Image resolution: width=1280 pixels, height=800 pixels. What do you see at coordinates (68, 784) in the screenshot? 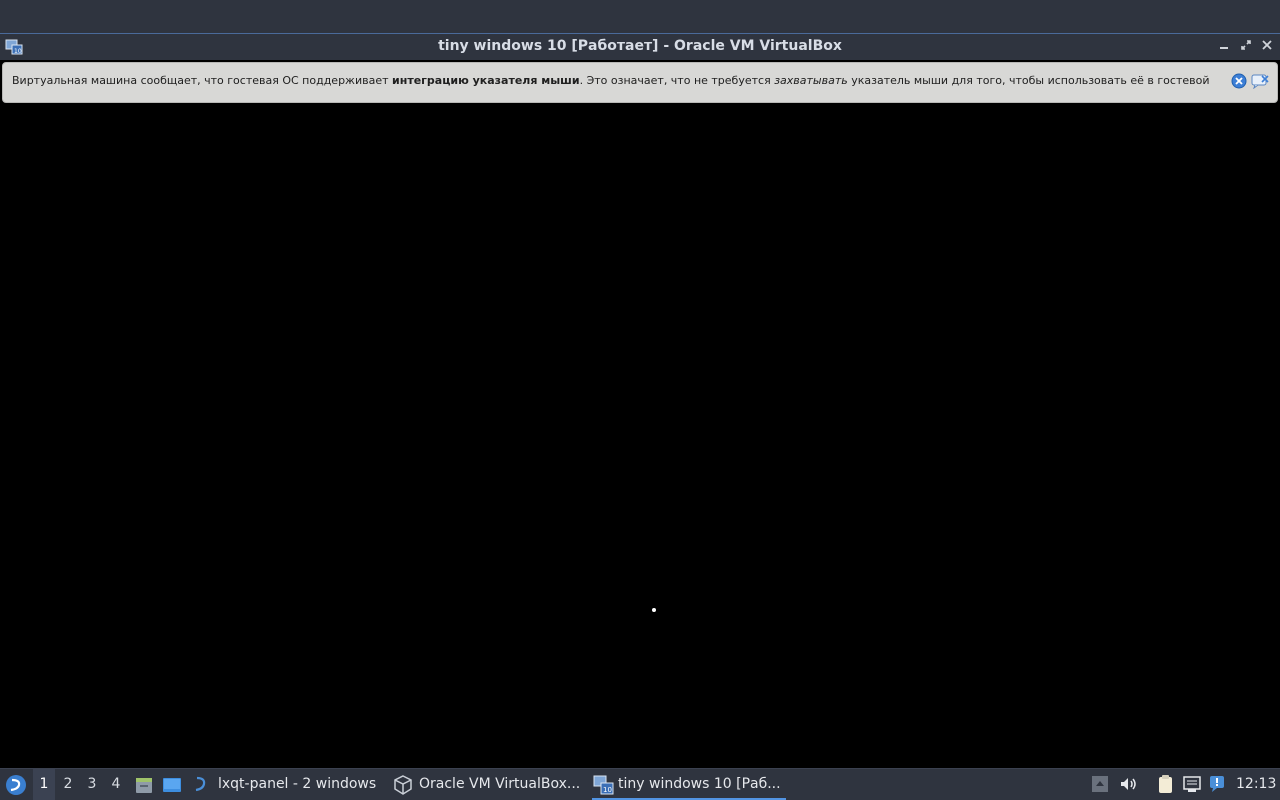
I see `workspace-2: 2` at bounding box center [68, 784].